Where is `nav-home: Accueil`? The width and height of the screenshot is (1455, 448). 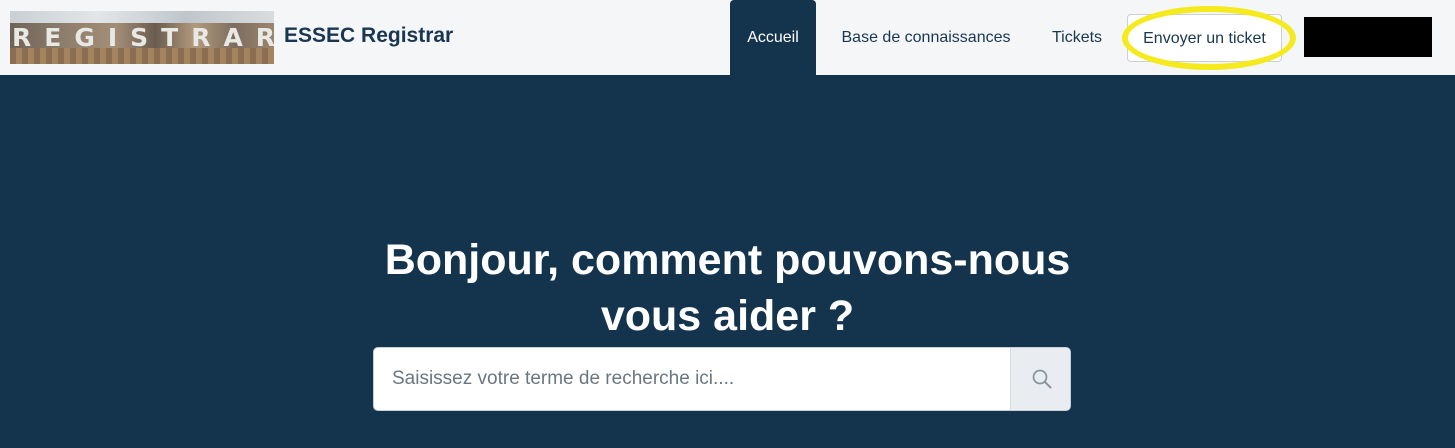
nav-home: Accueil is located at coordinates (773, 37).